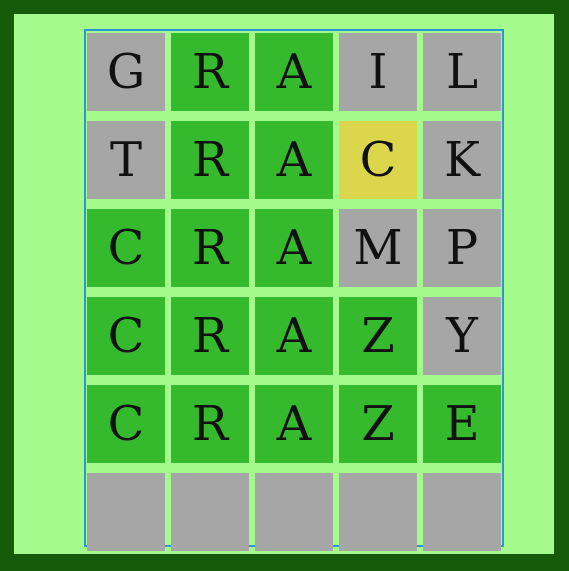 Image resolution: width=569 pixels, height=571 pixels. Describe the element at coordinates (378, 512) in the screenshot. I see `tile-r6-c4` at that location.